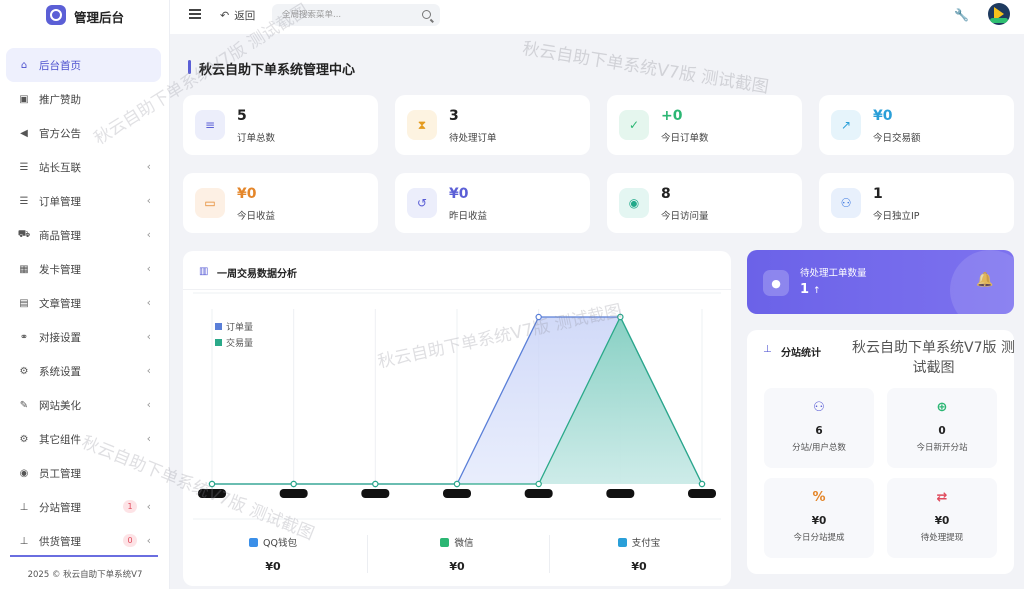 This screenshot has height=589, width=1024. I want to click on legend-label: 订单量, so click(240, 328).